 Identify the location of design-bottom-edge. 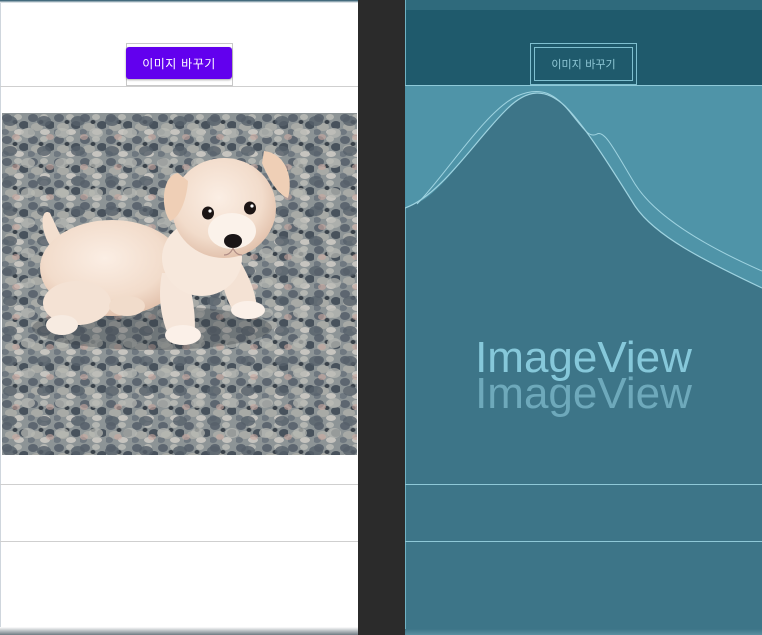
(179, 631).